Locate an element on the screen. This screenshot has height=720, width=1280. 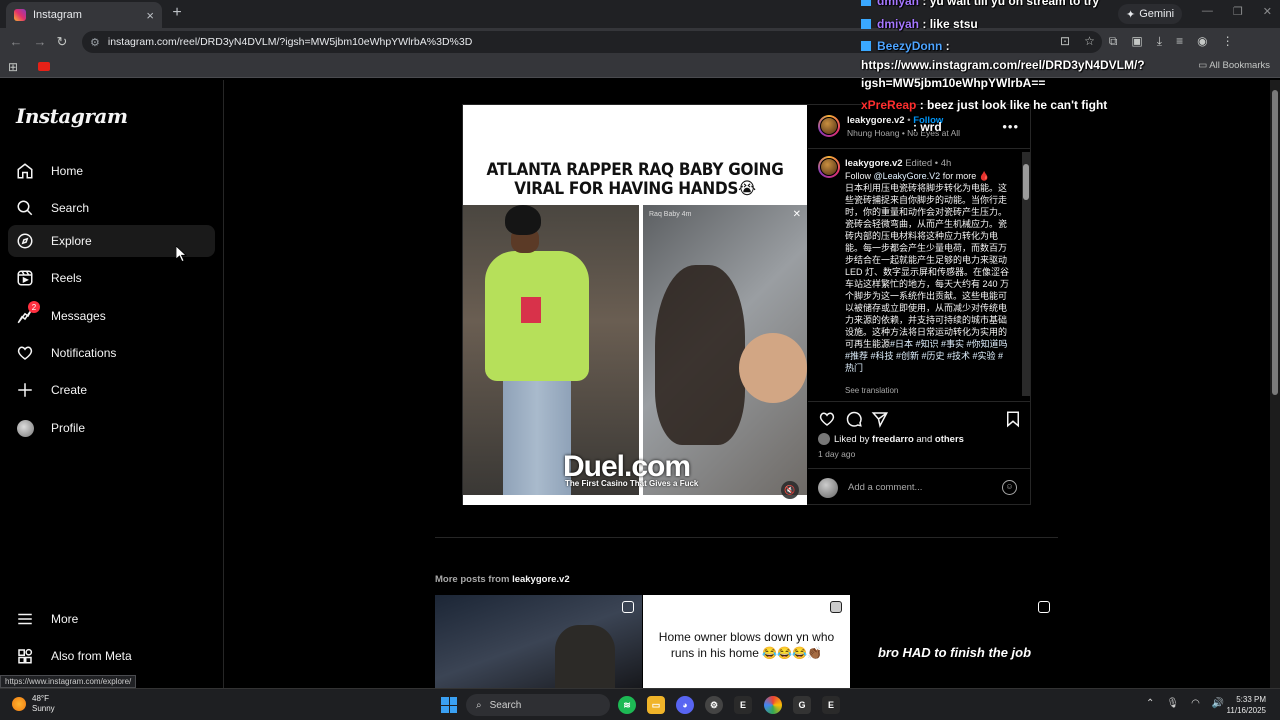
clock-time: 5:33 PM is located at coordinates (1251, 699).